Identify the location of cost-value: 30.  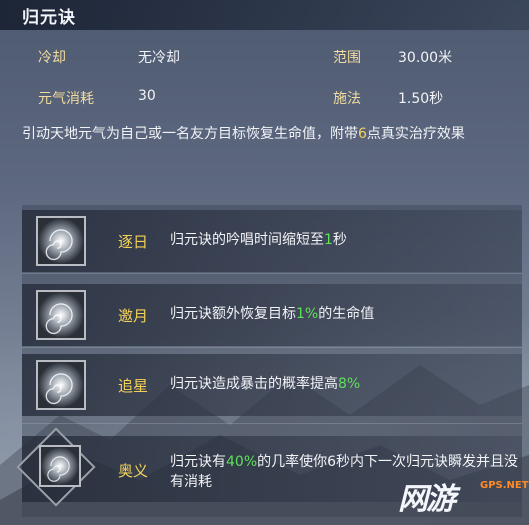
(147, 96).